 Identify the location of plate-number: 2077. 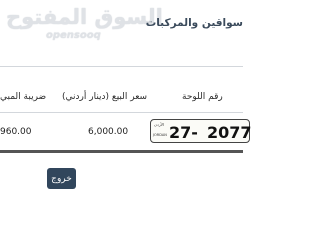
(229, 132).